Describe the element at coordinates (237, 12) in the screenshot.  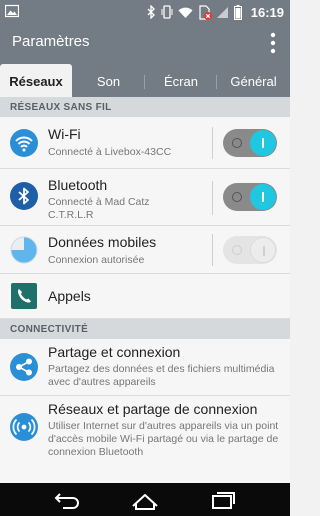
I see `battery-icon` at that location.